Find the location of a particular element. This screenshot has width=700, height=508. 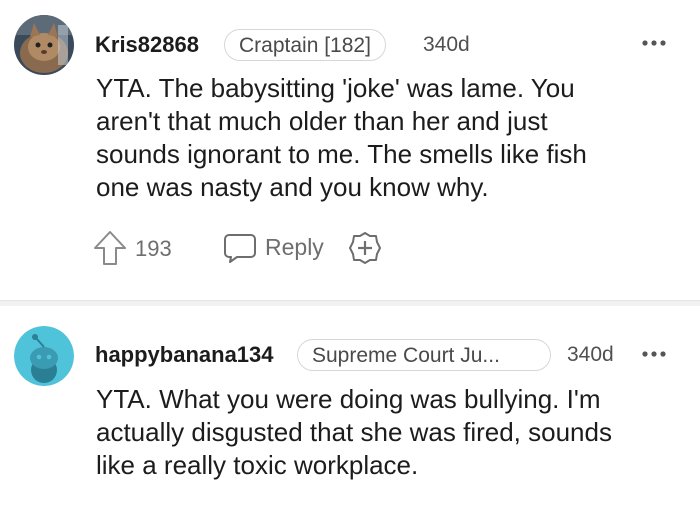

comment-actions: 193 Reply is located at coordinates (253, 248).